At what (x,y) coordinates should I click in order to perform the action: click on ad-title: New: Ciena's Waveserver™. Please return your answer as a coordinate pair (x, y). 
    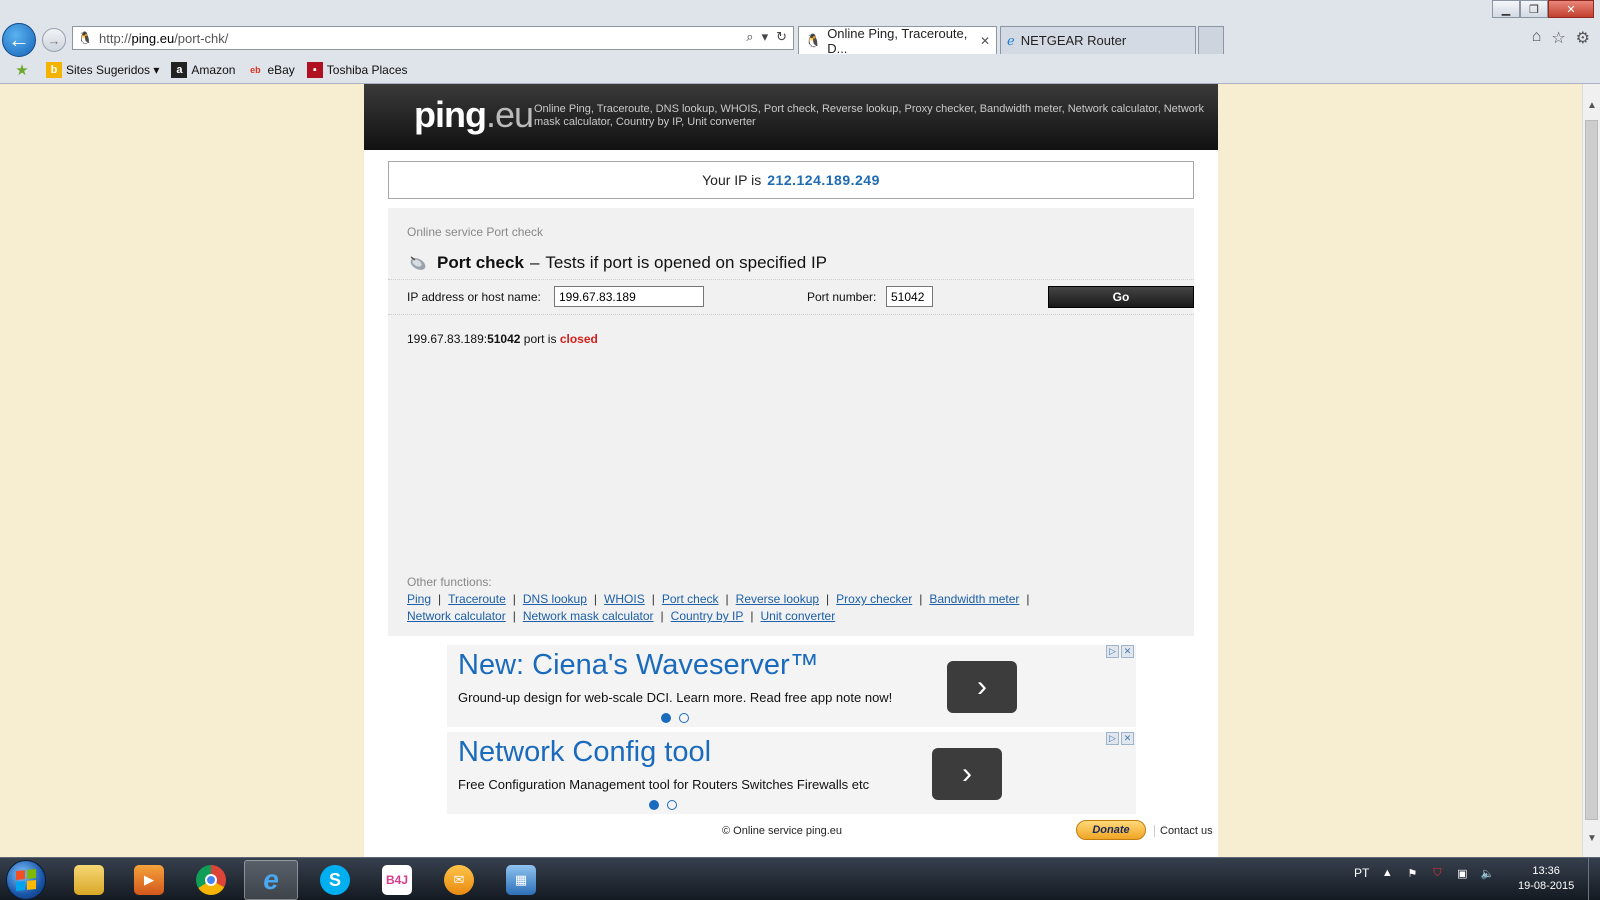
    Looking at the image, I should click on (638, 665).